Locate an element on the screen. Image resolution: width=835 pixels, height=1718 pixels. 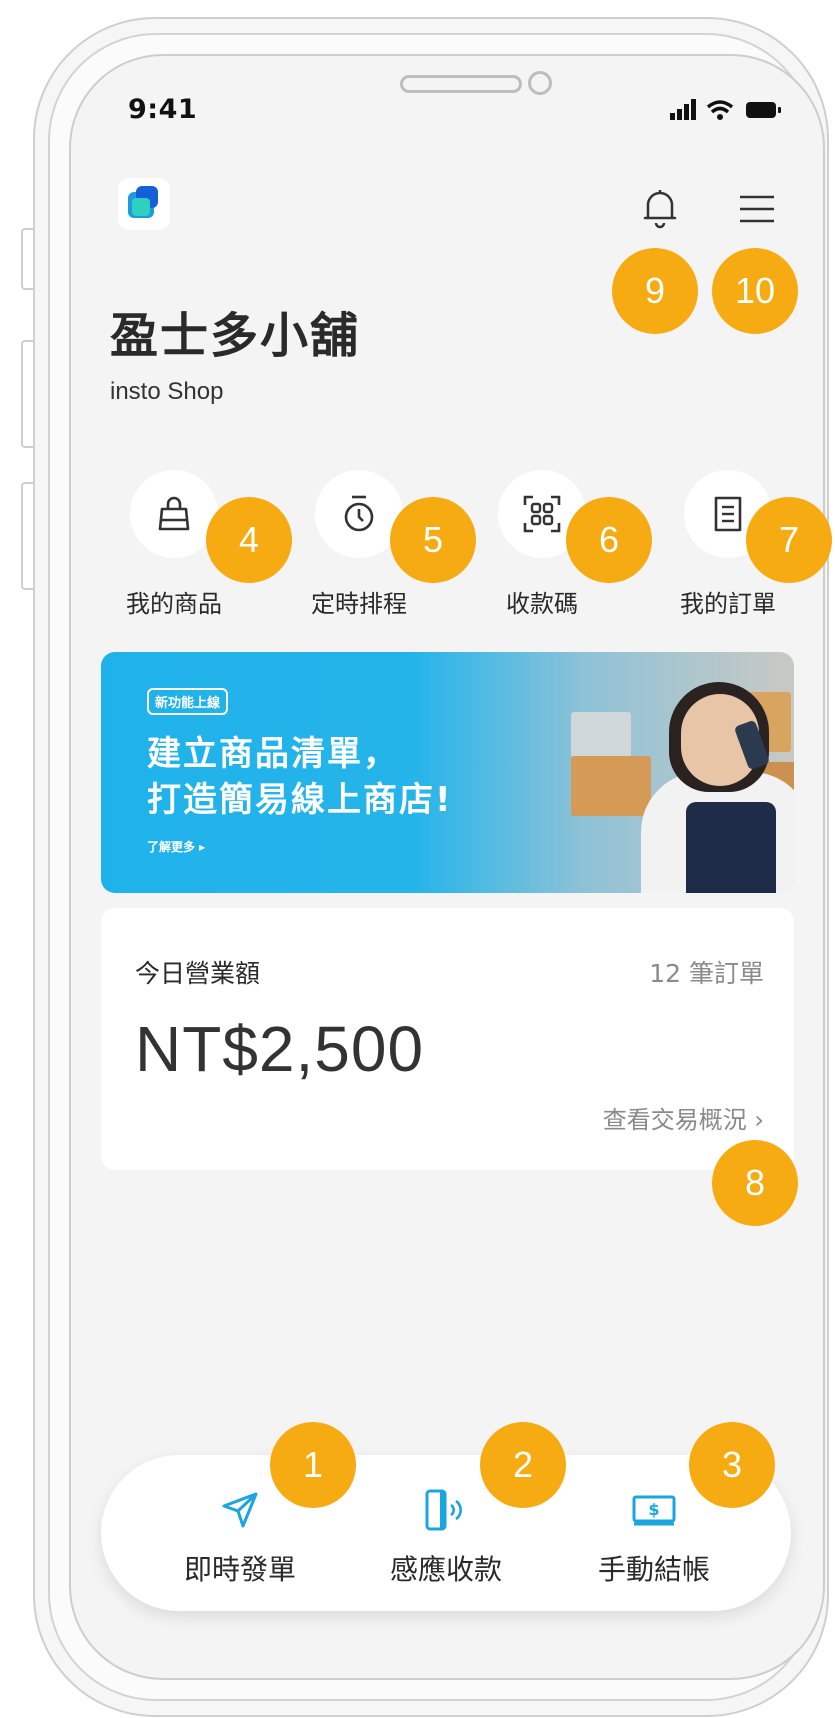
callout-badge-6: 6 is located at coordinates (609, 540).